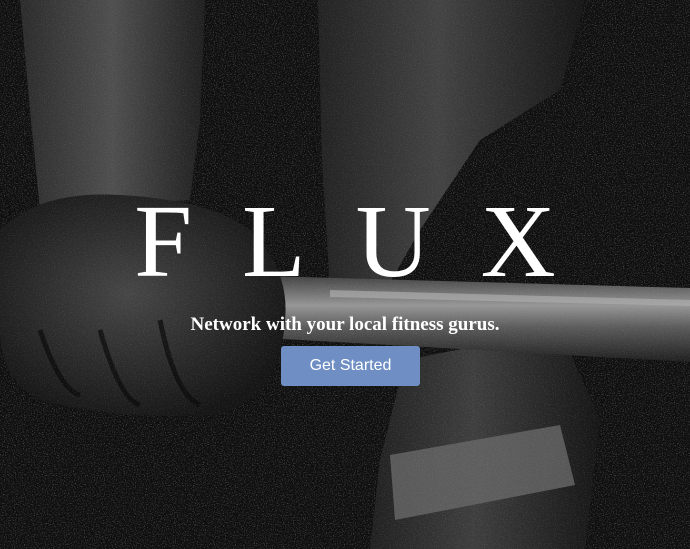  I want to click on hero-tagline: Network with your local fitness gurus., so click(345, 324).